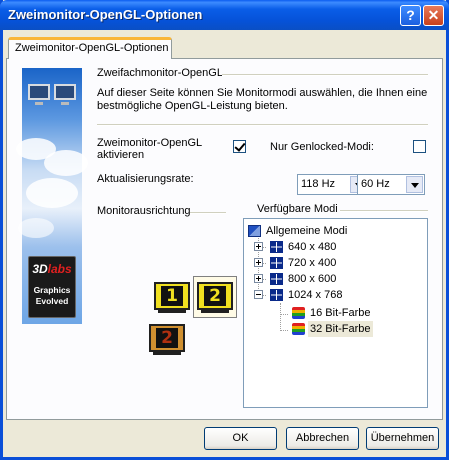 This screenshot has width=449, height=460. Describe the element at coordinates (52, 290) in the screenshot. I see `logo-subtitle: Graphics` at that location.